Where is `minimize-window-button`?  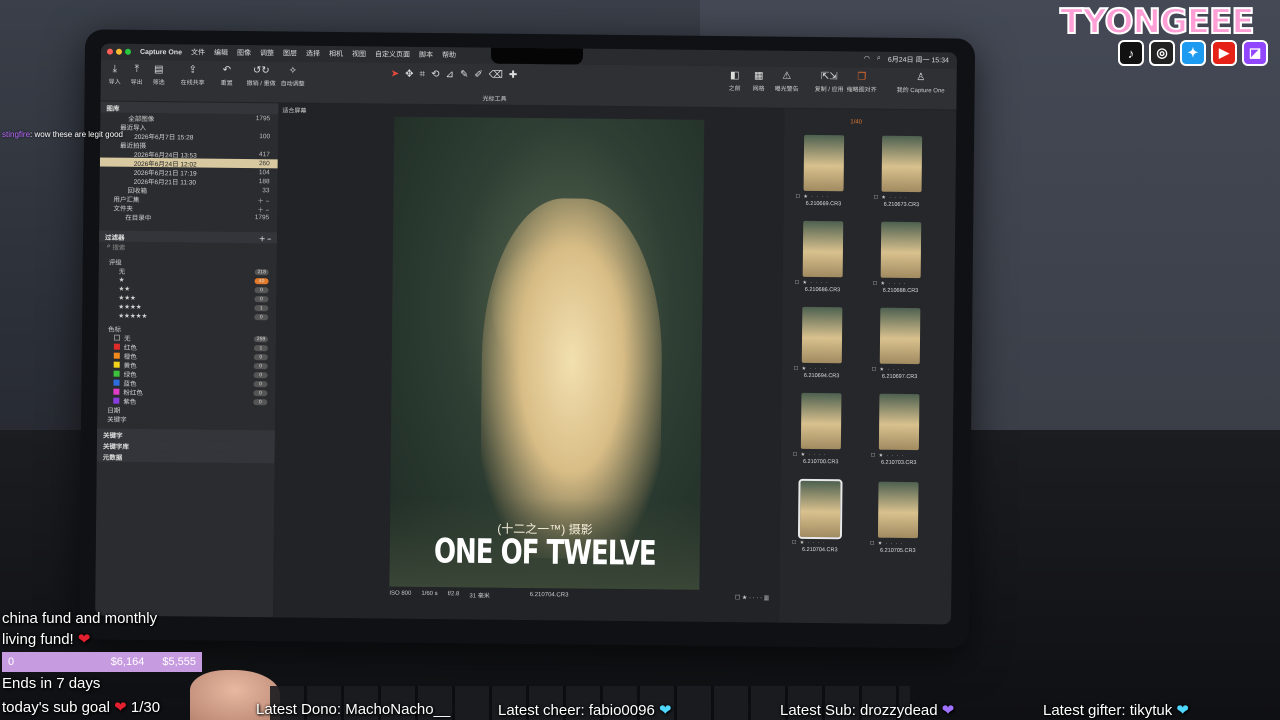 minimize-window-button is located at coordinates (119, 51).